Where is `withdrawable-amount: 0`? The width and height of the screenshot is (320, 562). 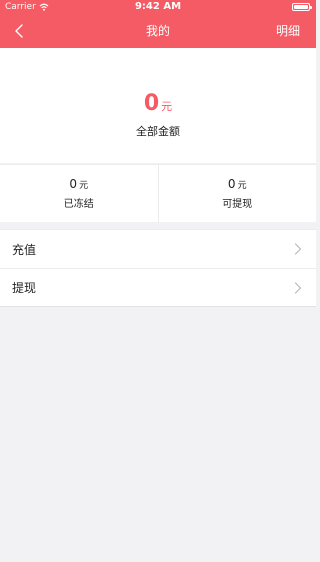 withdrawable-amount: 0 is located at coordinates (231, 184).